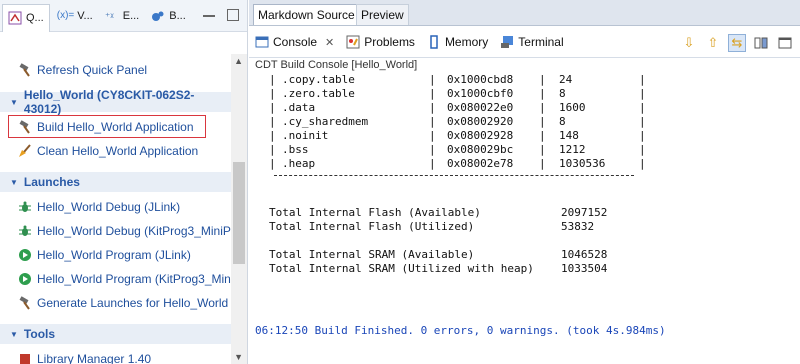 This screenshot has width=800, height=364. Describe the element at coordinates (106, 127) in the screenshot. I see `build-application-link: Build Hello_World Application` at that location.